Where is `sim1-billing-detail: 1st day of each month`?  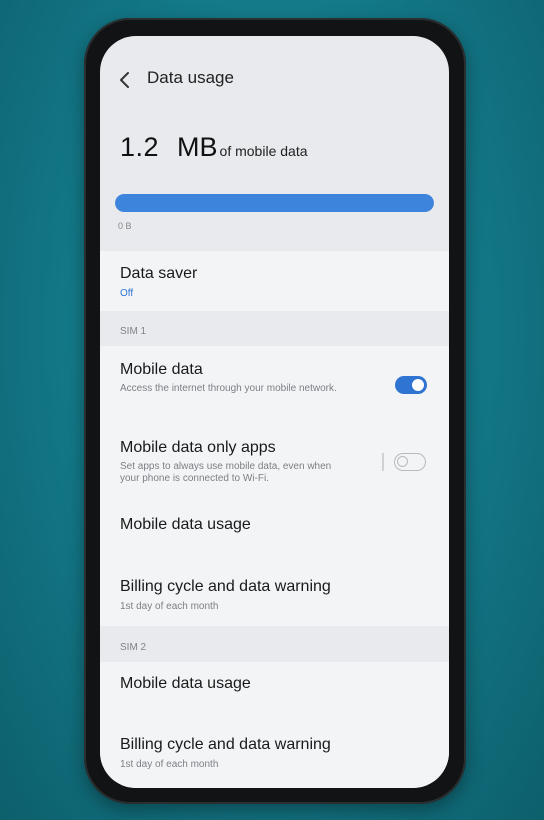
sim1-billing-detail: 1st day of each month is located at coordinates (169, 606).